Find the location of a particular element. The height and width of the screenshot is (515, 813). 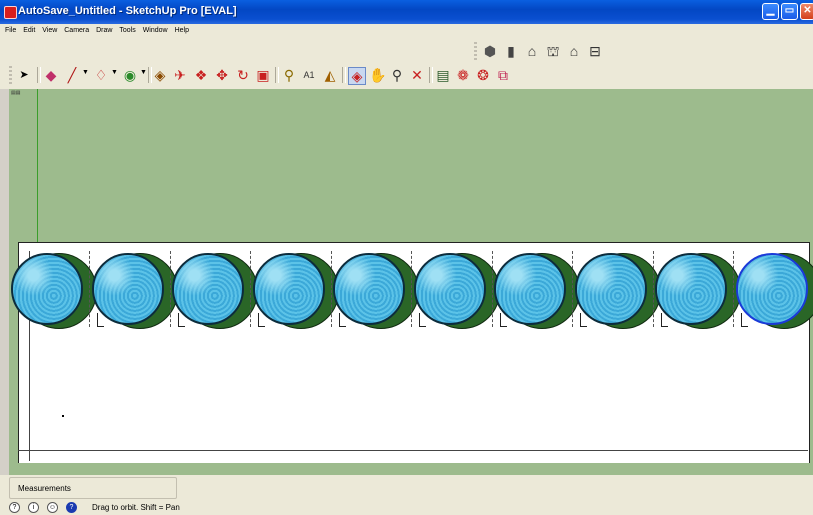

scene-tab-icon: ▤▤ is located at coordinates (18, 94).